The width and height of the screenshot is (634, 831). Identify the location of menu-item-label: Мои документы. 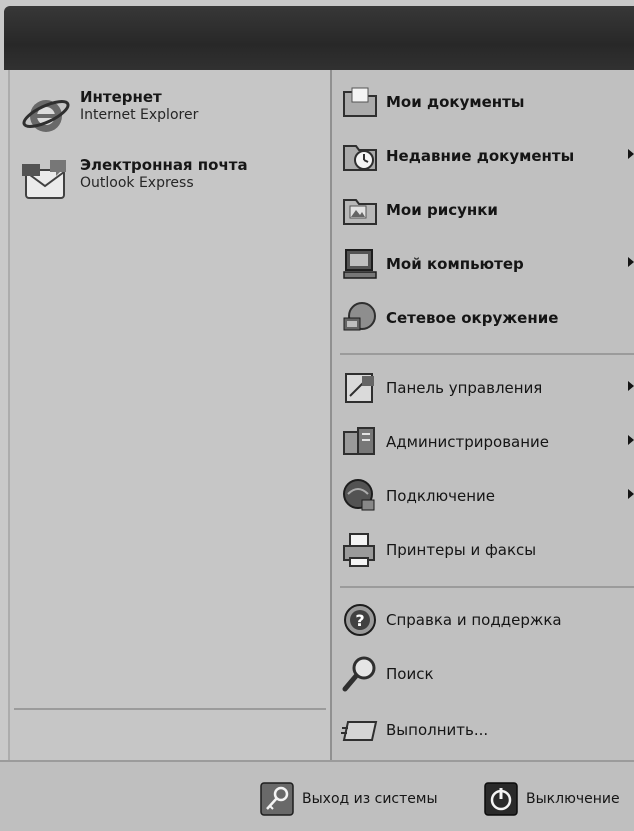
(455, 102).